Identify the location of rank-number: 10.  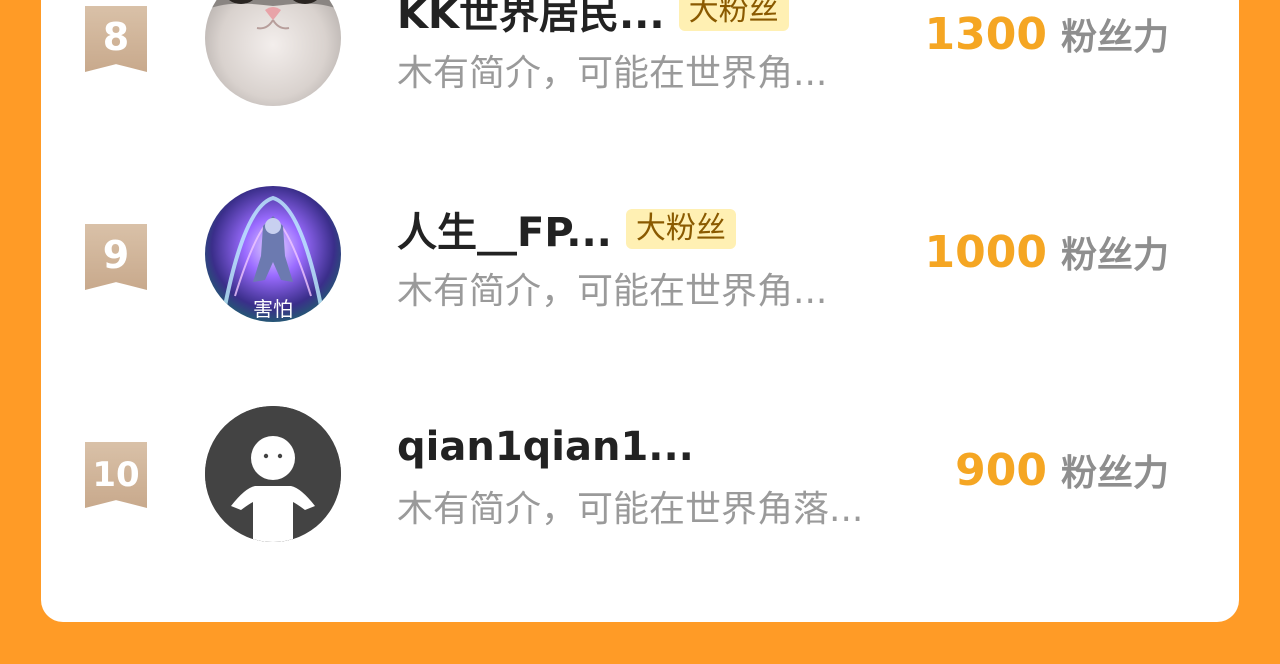
(116, 475).